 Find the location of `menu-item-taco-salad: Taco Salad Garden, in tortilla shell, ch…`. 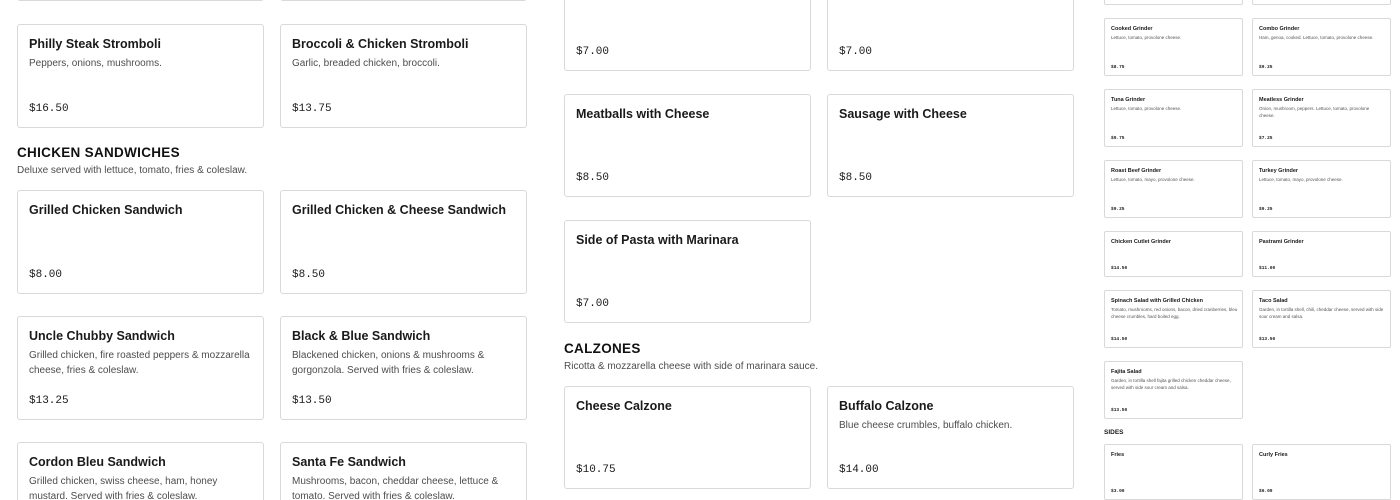

menu-item-taco-salad: Taco Salad Garden, in tortilla shell, ch… is located at coordinates (1321, 319).